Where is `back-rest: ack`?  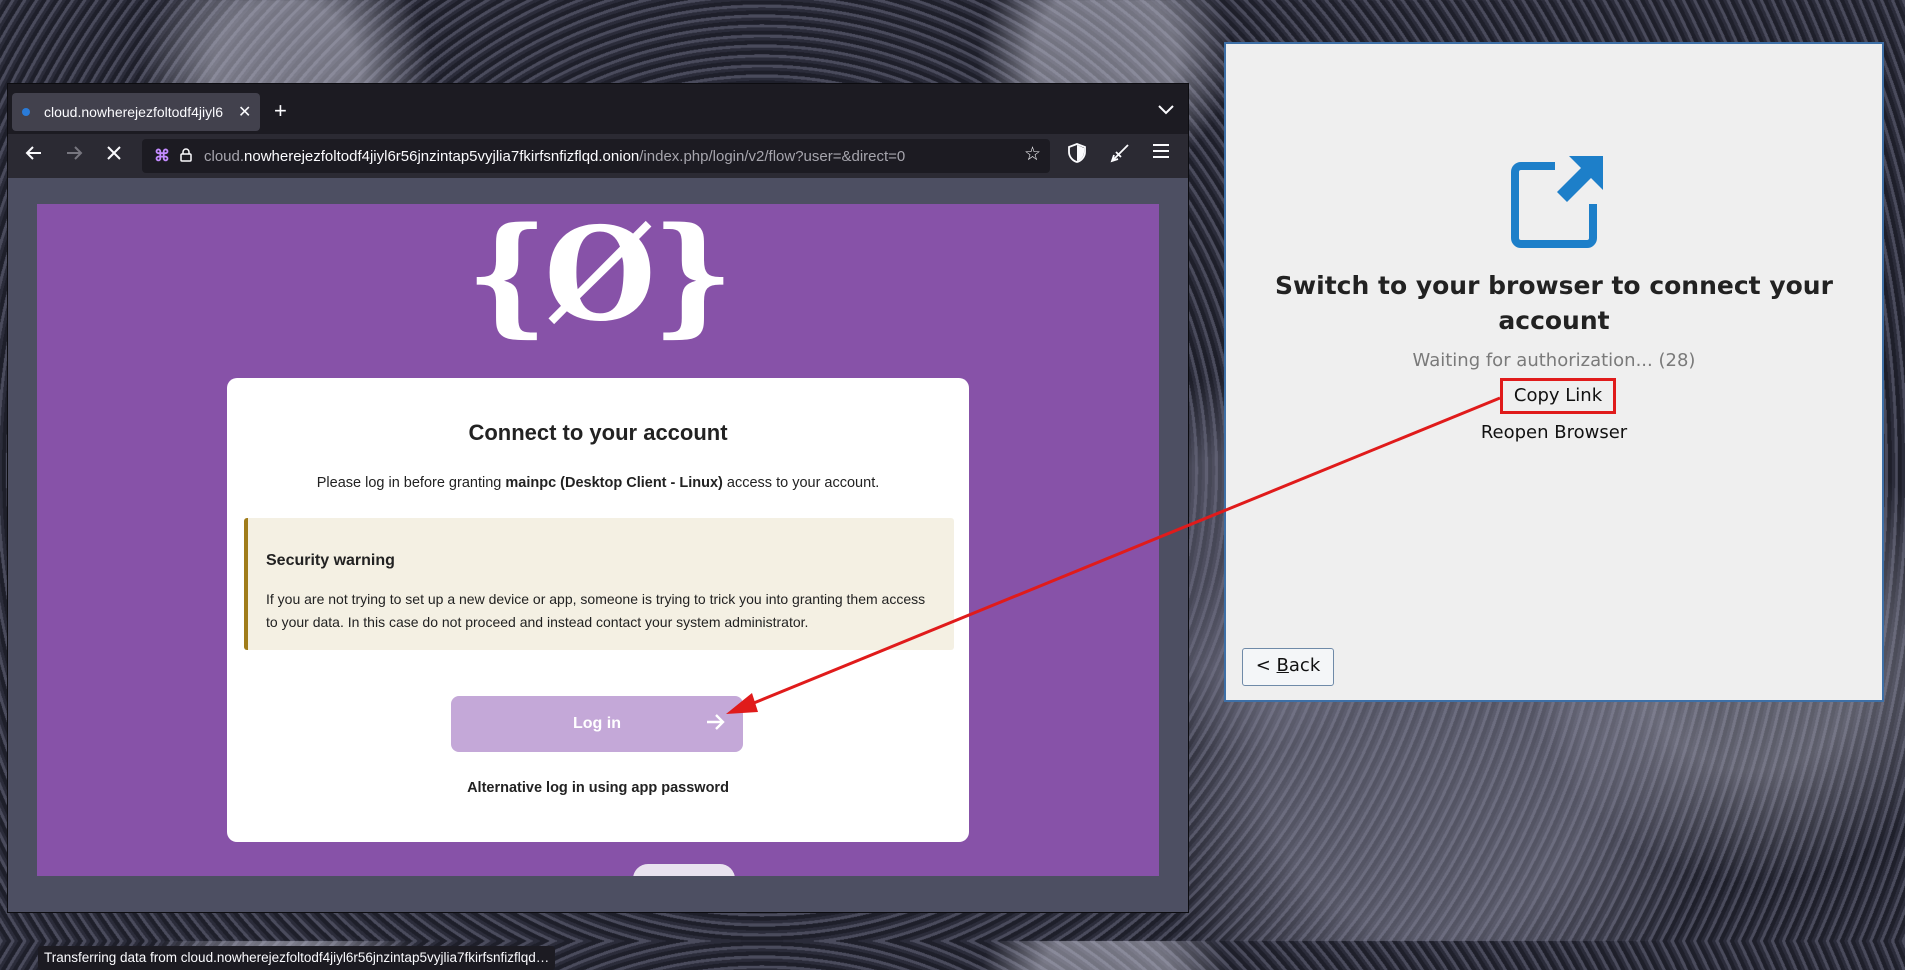 back-rest: ack is located at coordinates (1304, 665).